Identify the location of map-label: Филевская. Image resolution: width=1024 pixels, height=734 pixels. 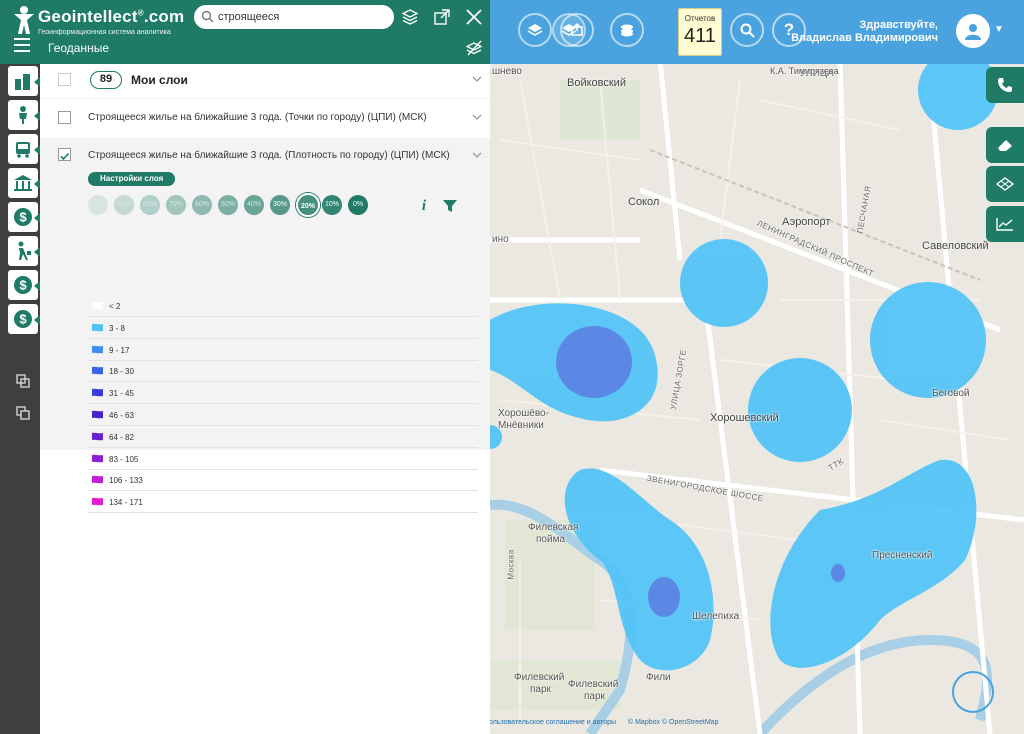
(553, 527).